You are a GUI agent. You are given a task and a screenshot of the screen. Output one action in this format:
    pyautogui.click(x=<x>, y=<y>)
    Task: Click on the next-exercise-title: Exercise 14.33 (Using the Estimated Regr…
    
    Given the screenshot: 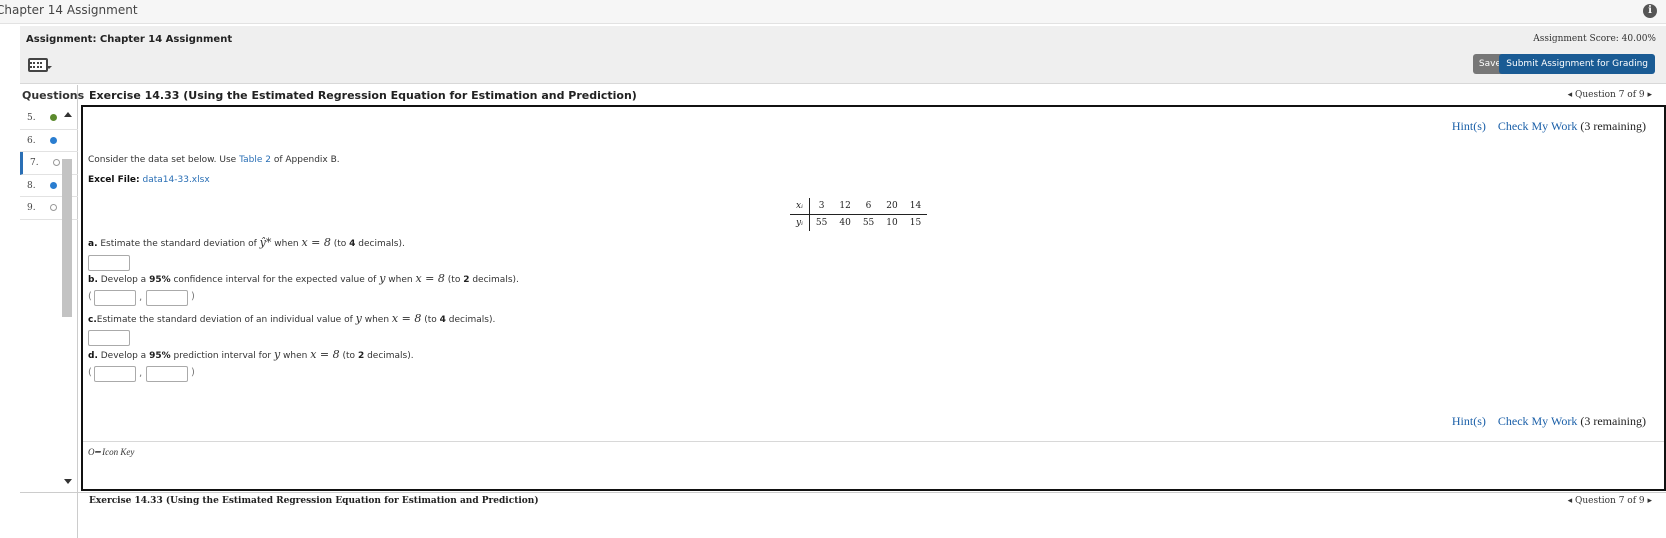 What is the action you would take?
    pyautogui.click(x=314, y=501)
    